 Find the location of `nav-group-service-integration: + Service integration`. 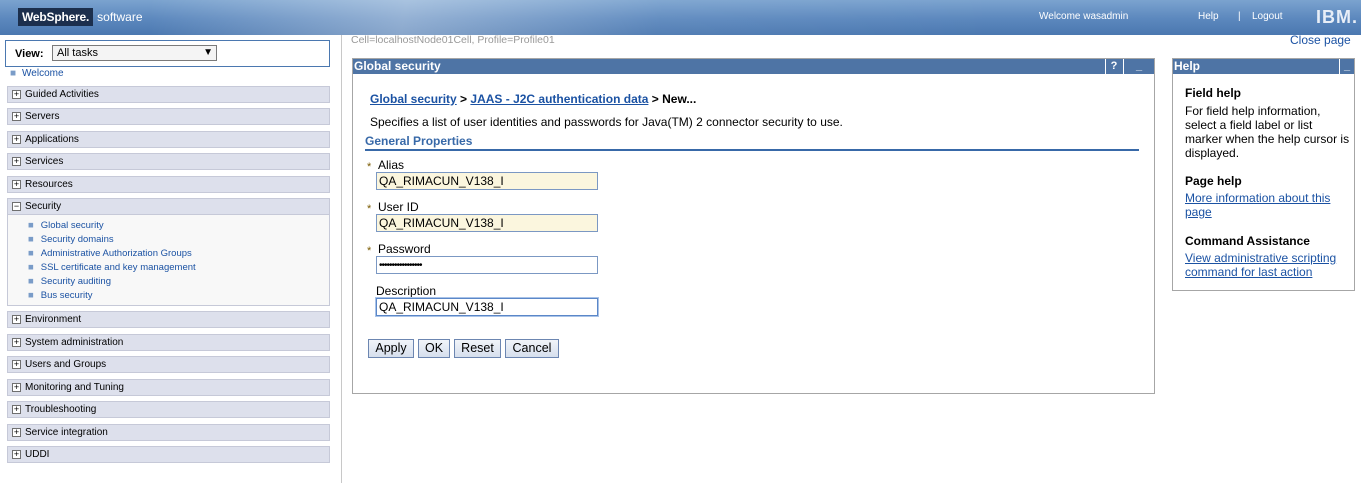

nav-group-service-integration: + Service integration is located at coordinates (168, 432).